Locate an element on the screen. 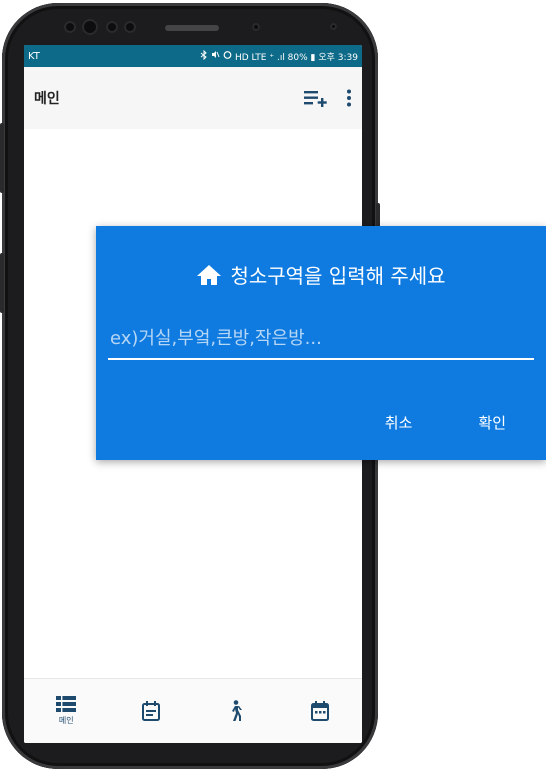 The height and width of the screenshot is (774, 546). area-input is located at coordinates (323, 338).